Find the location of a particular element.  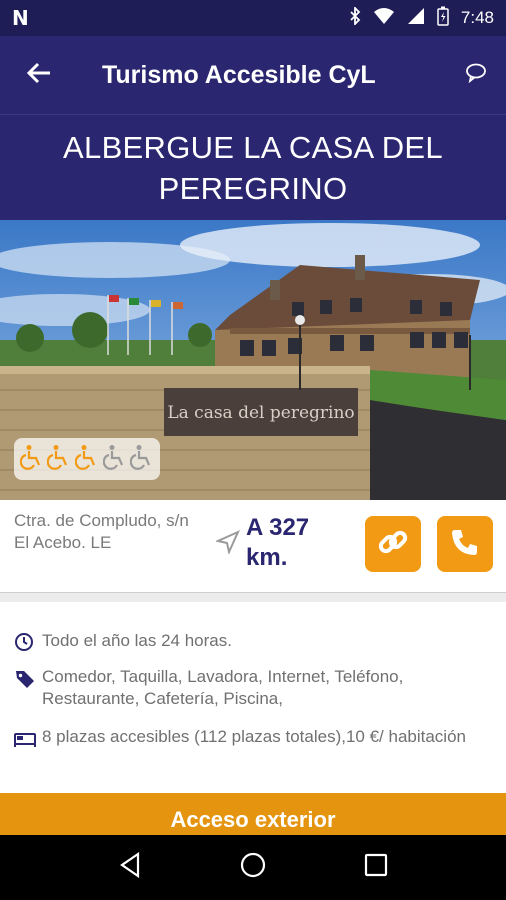

address: Ctra. de Compludo, s/n El Acebo. LE is located at coordinates (119, 532).